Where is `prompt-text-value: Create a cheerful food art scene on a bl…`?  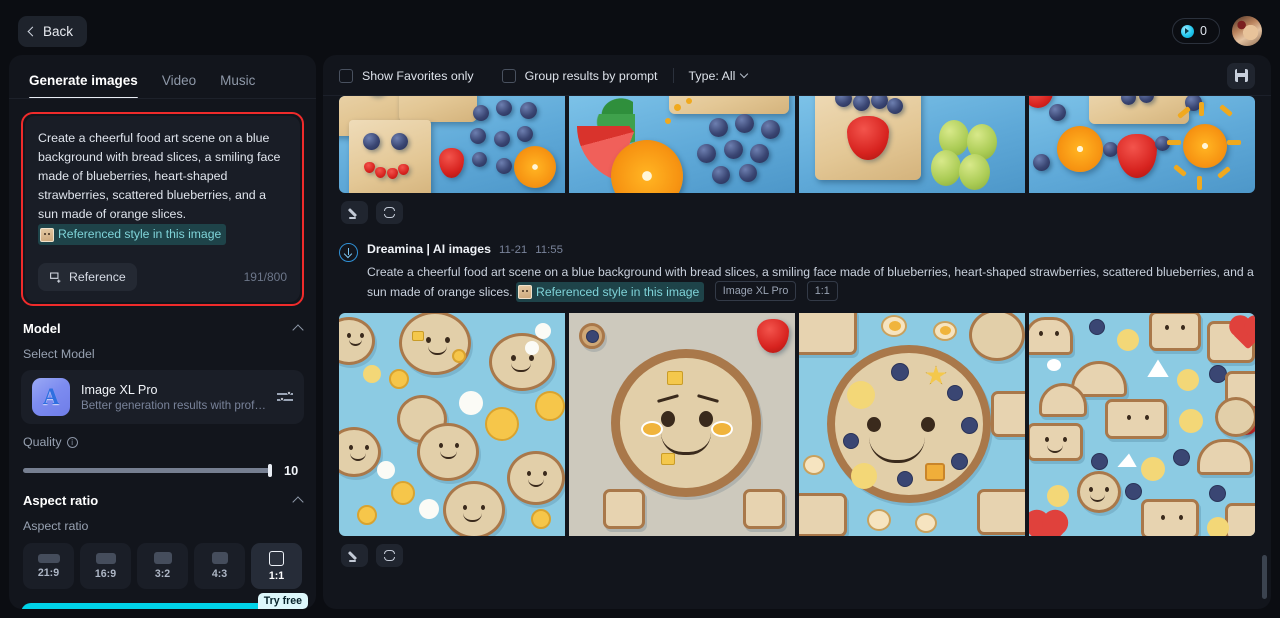
prompt-text-value: Create a cheerful food art scene on a bl… is located at coordinates (159, 176).